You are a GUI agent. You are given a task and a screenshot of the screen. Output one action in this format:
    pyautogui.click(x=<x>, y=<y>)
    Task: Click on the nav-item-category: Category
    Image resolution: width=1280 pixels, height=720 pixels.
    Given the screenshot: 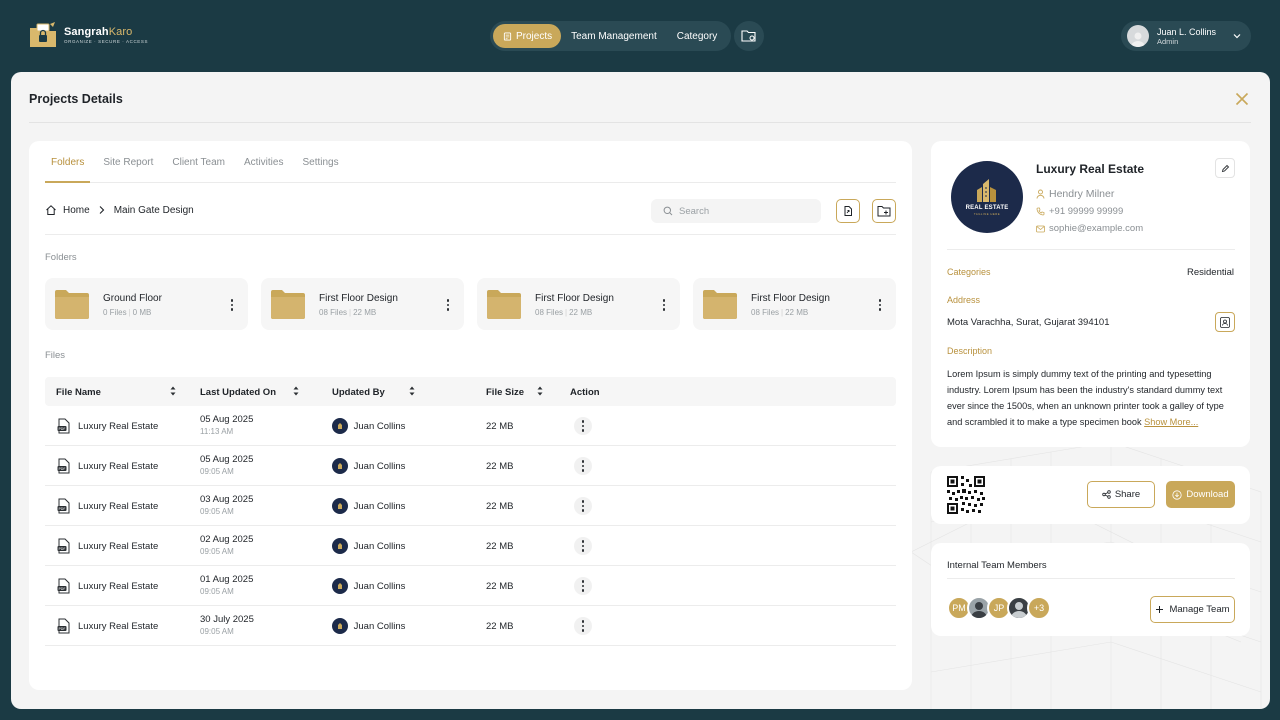 What is the action you would take?
    pyautogui.click(x=697, y=36)
    